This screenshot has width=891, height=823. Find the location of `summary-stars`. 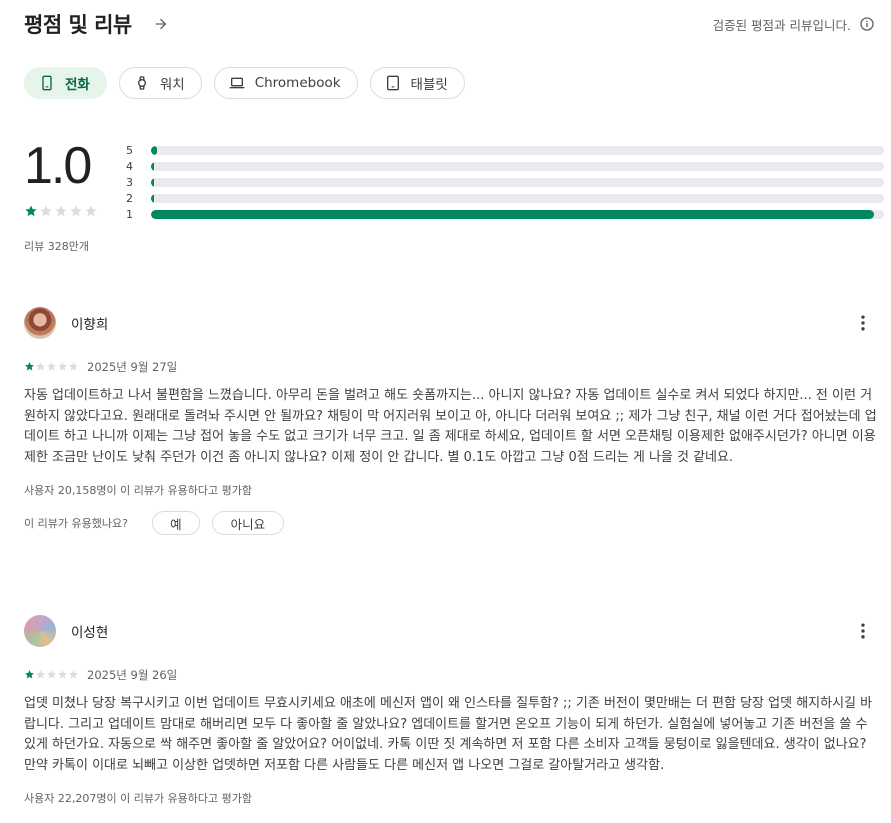

summary-stars is located at coordinates (66, 211).